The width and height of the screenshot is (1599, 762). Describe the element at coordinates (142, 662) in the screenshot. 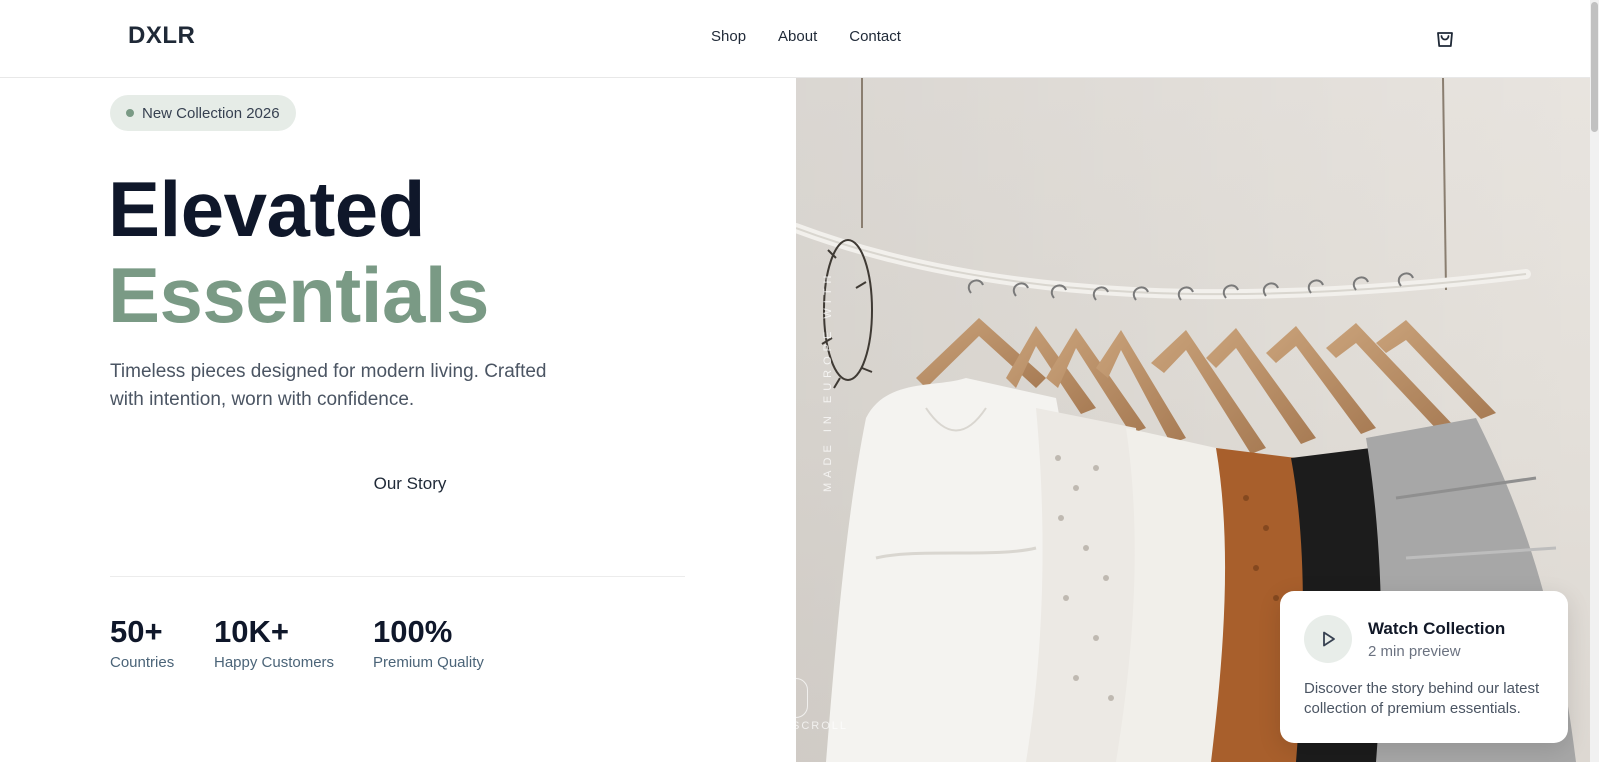

I see `stat-label: Countries` at that location.